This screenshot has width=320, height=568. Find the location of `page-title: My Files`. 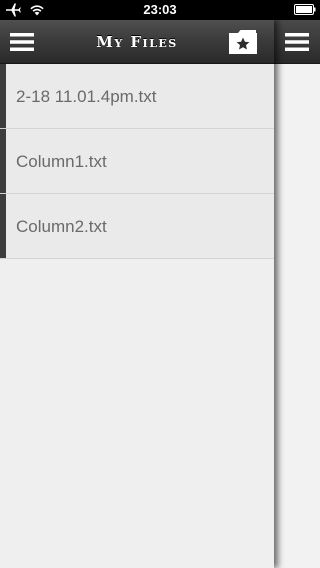

page-title: My Files is located at coordinates (137, 42).